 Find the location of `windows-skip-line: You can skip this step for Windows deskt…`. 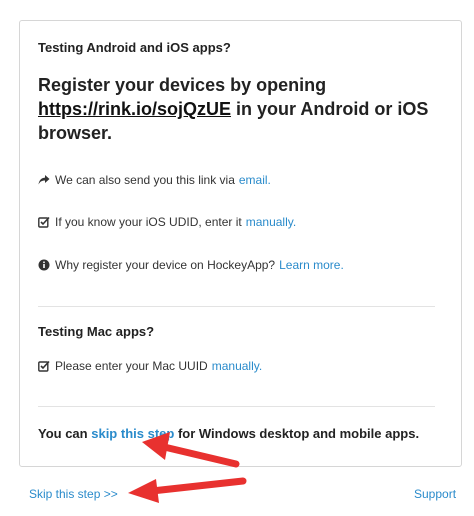

windows-skip-line: You can skip this step for Windows deskt… is located at coordinates (228, 433).